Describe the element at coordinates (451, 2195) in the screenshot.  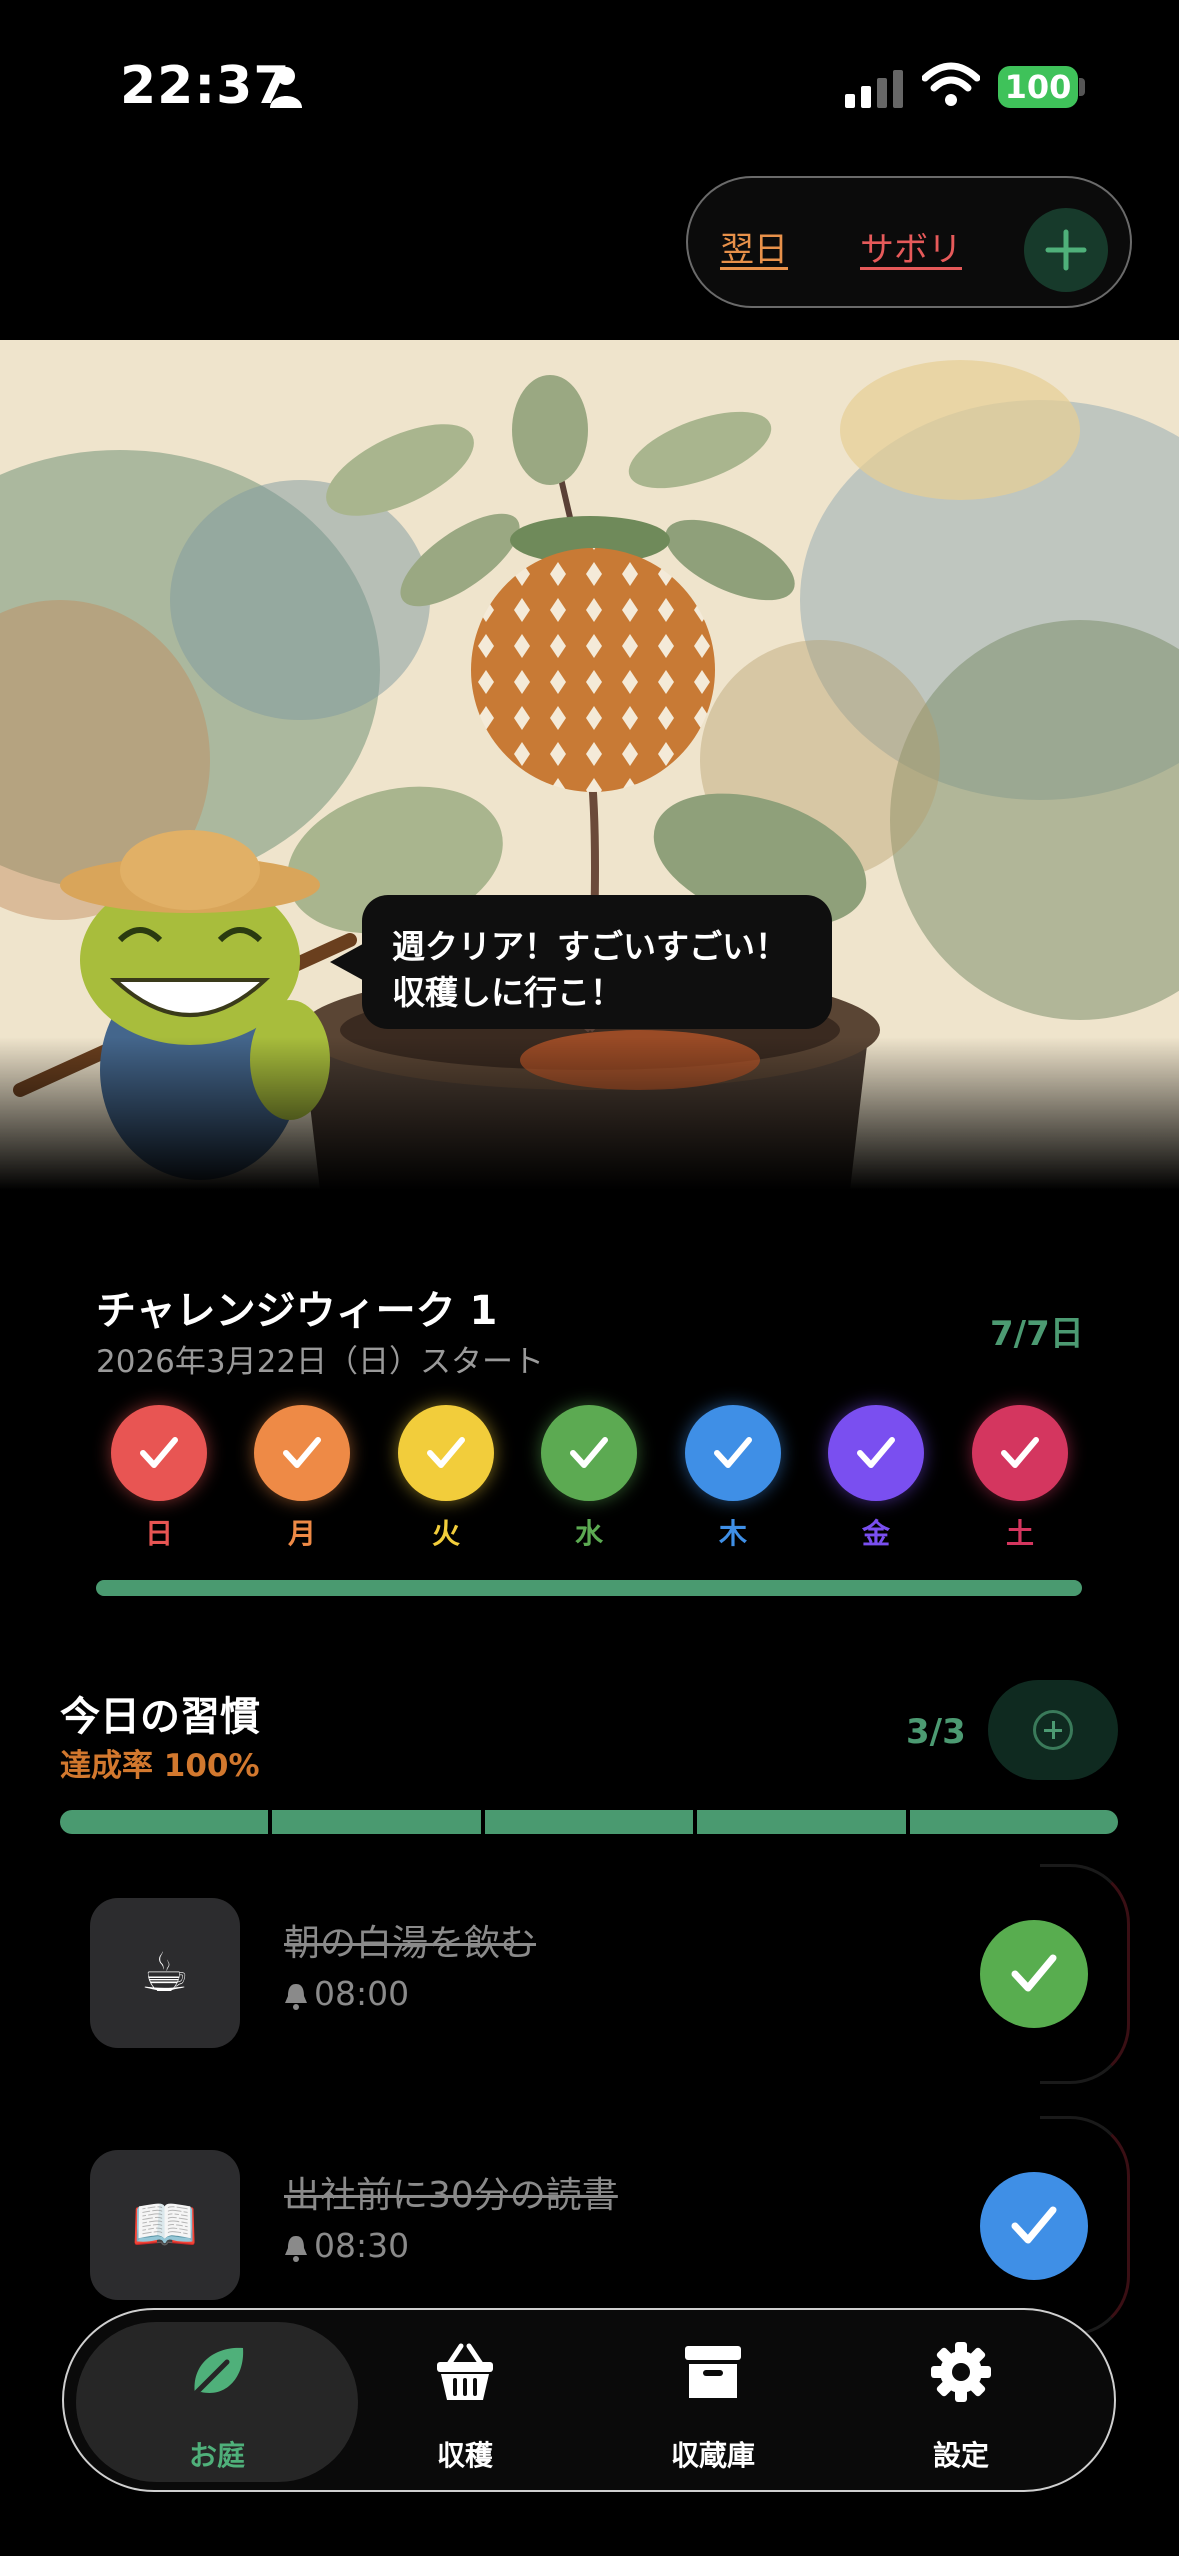
I see `habit-name: 出社前に30分の読書` at that location.